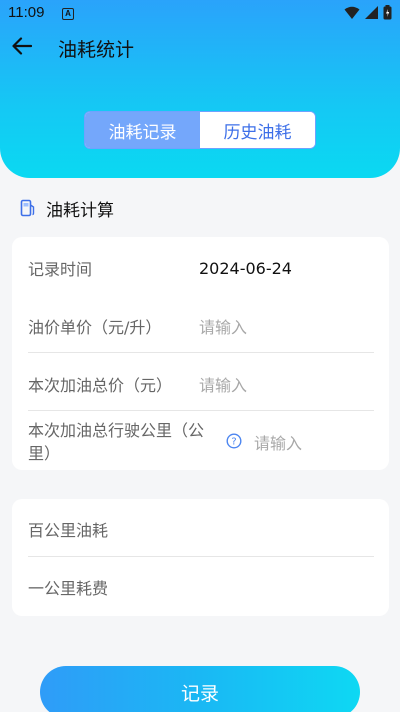  What do you see at coordinates (100, 385) in the screenshot?
I see `total-price-label: 本次加油总价（元）` at bounding box center [100, 385].